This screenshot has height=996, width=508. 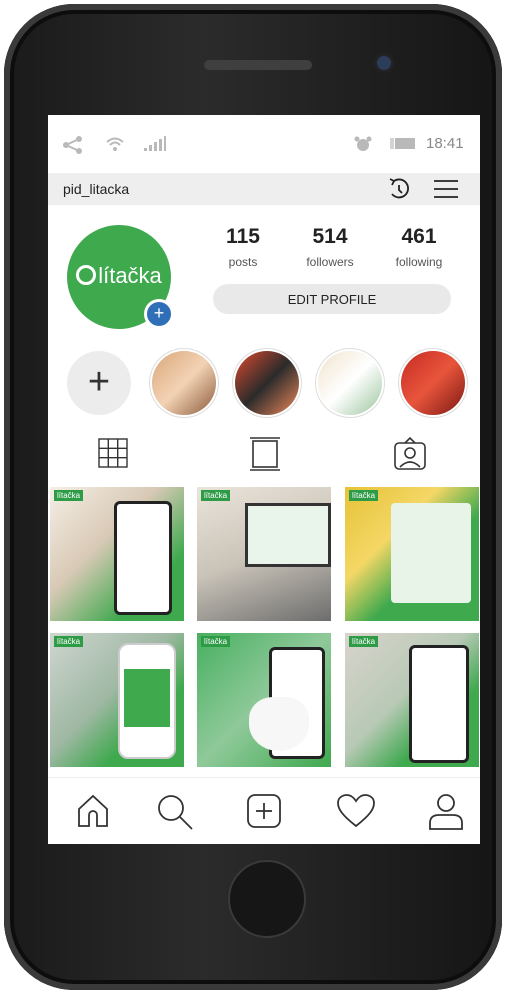 What do you see at coordinates (86, 275) in the screenshot?
I see `logo-mark-icon` at bounding box center [86, 275].